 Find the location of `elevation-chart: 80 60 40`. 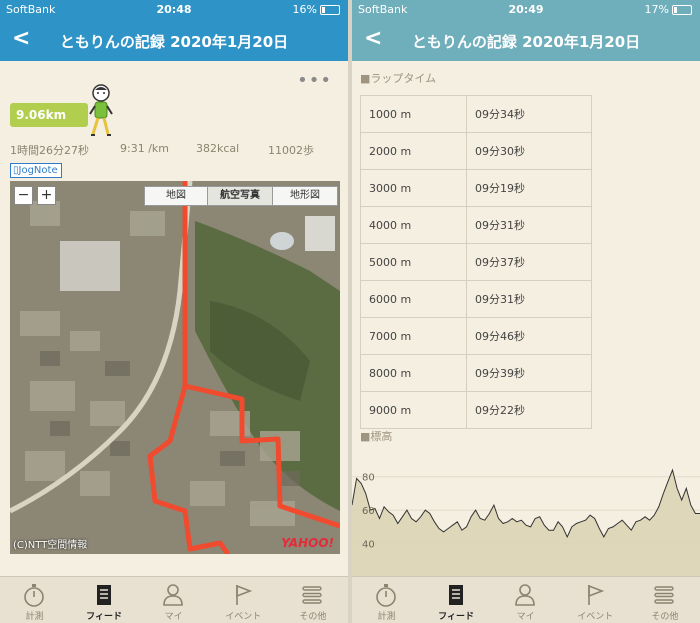

elevation-chart: 80 60 40 is located at coordinates (526, 518).